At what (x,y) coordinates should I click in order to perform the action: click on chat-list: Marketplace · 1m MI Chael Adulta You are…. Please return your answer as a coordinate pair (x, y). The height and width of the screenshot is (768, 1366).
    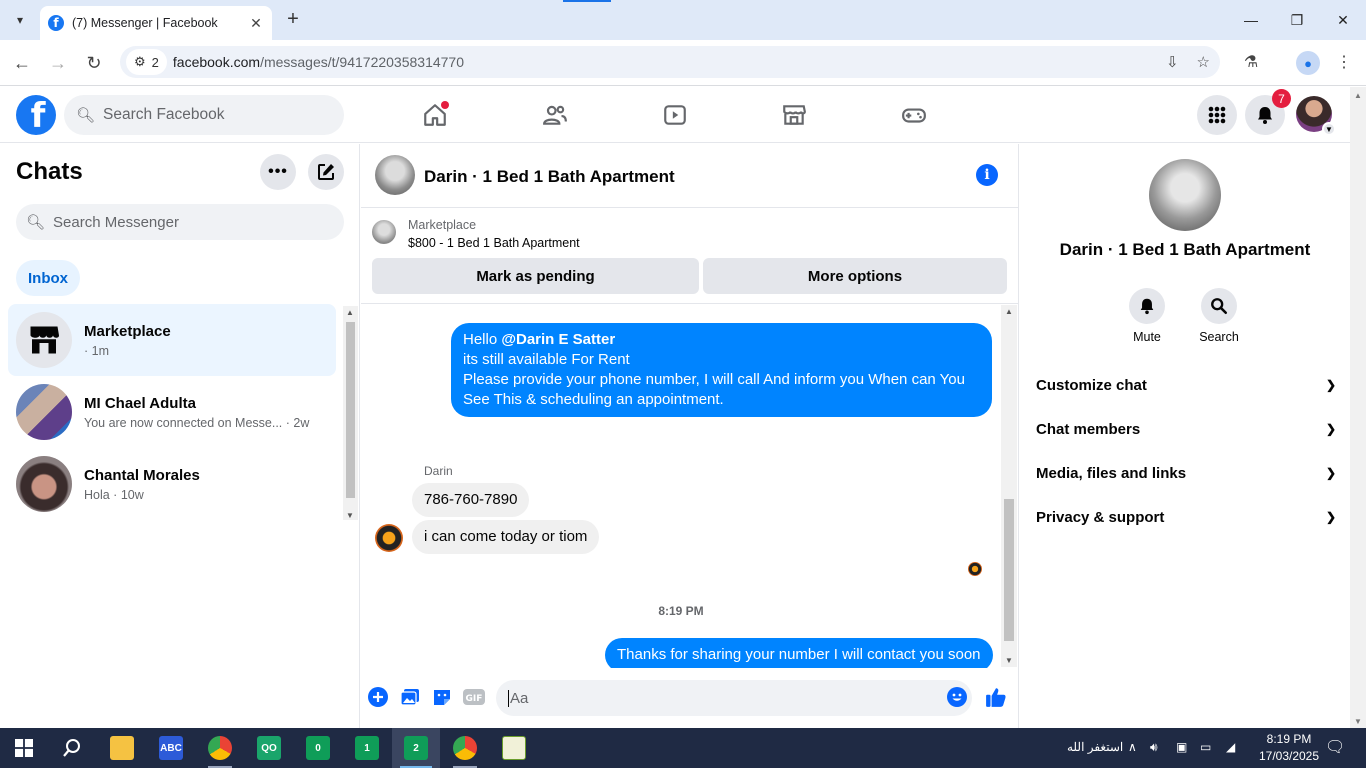
    Looking at the image, I should click on (172, 412).